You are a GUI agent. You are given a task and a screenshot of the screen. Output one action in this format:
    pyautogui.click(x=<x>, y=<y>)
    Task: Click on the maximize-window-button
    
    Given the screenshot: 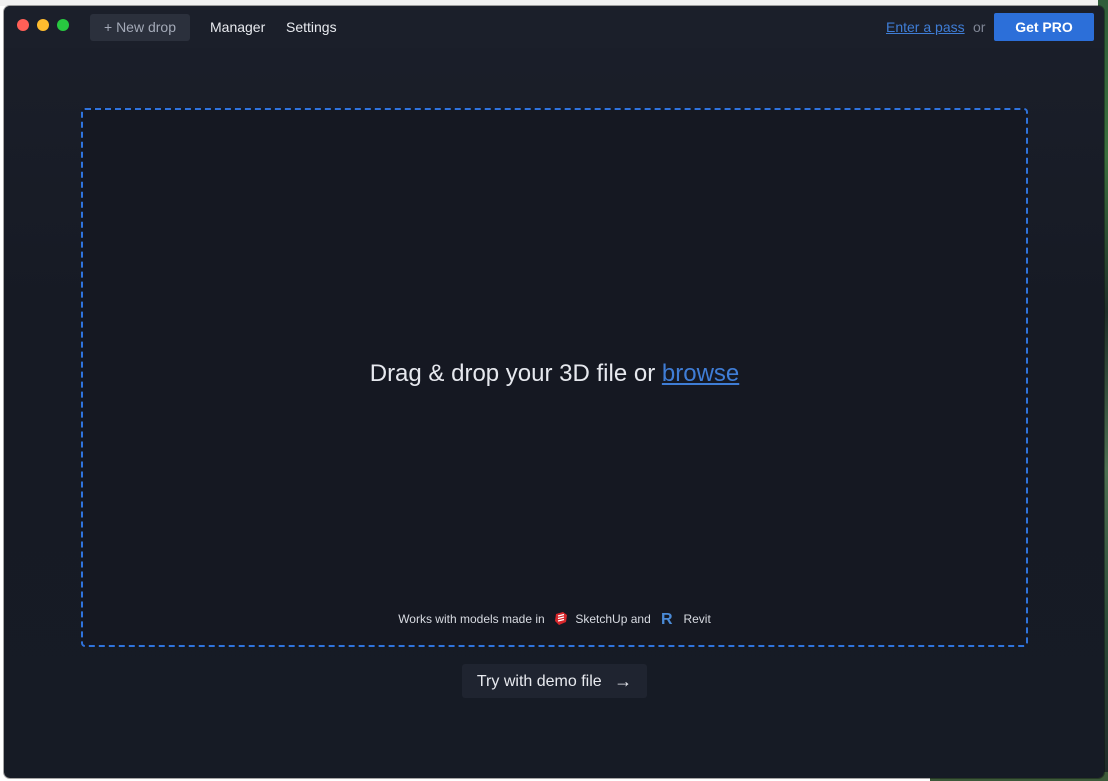 What is the action you would take?
    pyautogui.click(x=63, y=25)
    